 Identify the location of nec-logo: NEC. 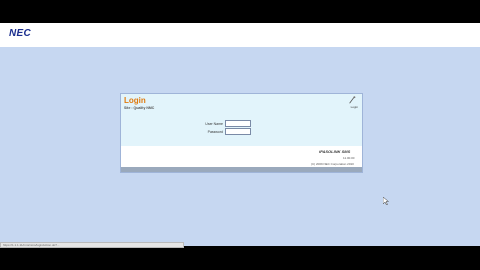
(20, 33).